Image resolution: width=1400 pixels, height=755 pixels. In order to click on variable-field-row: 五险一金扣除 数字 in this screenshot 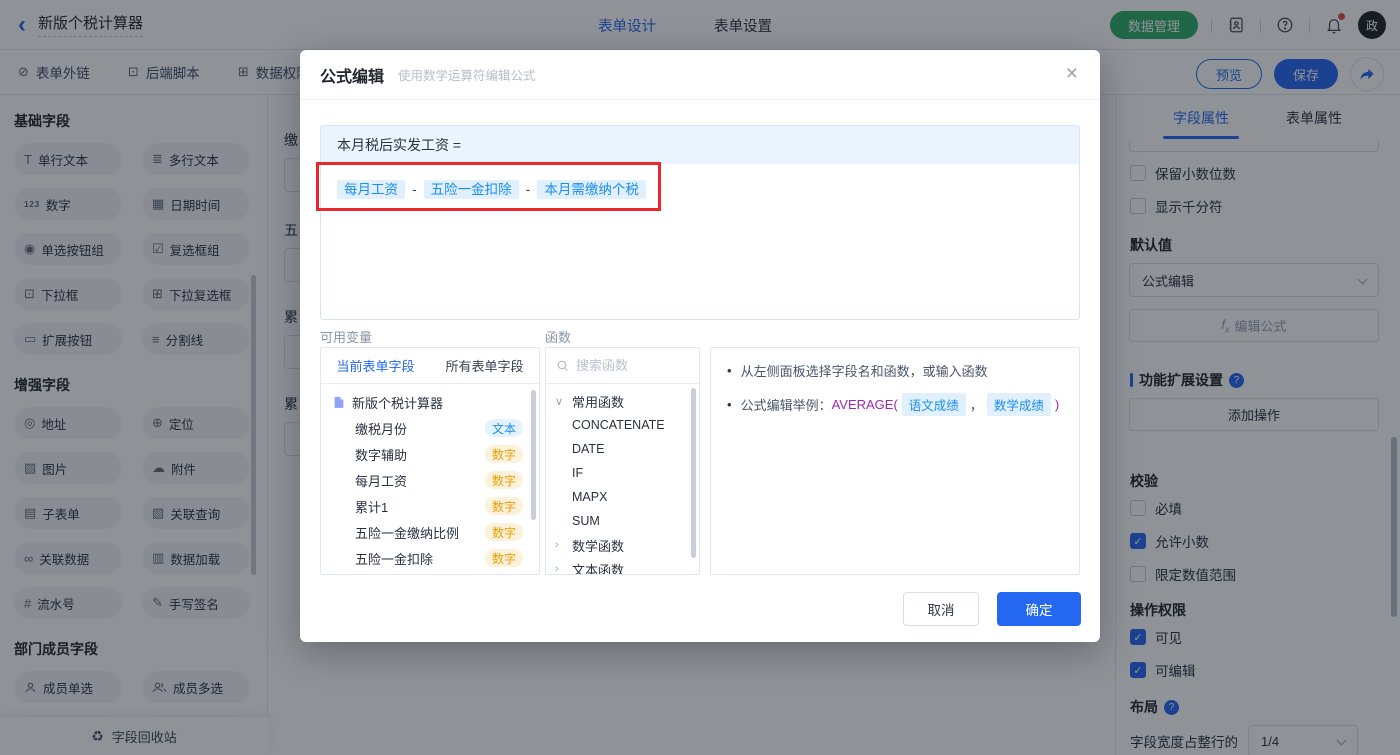, I will do `click(430, 558)`.